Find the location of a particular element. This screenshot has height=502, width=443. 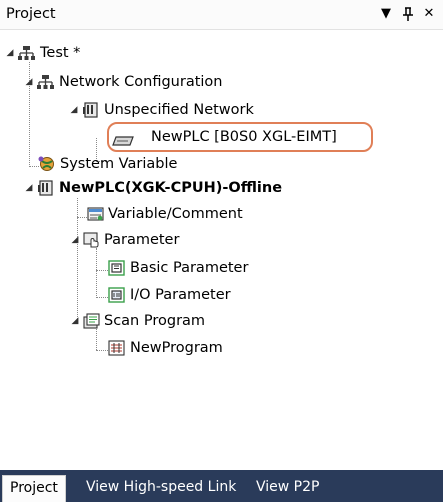

tree-label: System Variable is located at coordinates (119, 164).